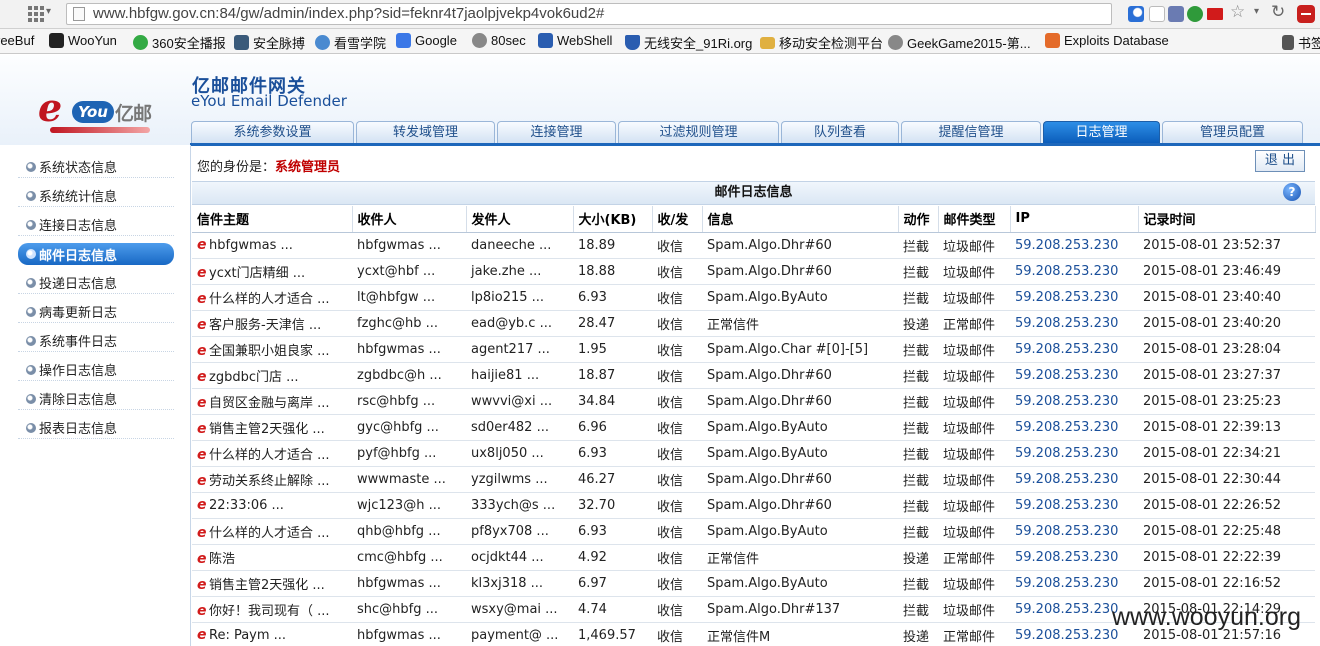 The image size is (1320, 646). I want to click on column-header: 信息, so click(800, 219).